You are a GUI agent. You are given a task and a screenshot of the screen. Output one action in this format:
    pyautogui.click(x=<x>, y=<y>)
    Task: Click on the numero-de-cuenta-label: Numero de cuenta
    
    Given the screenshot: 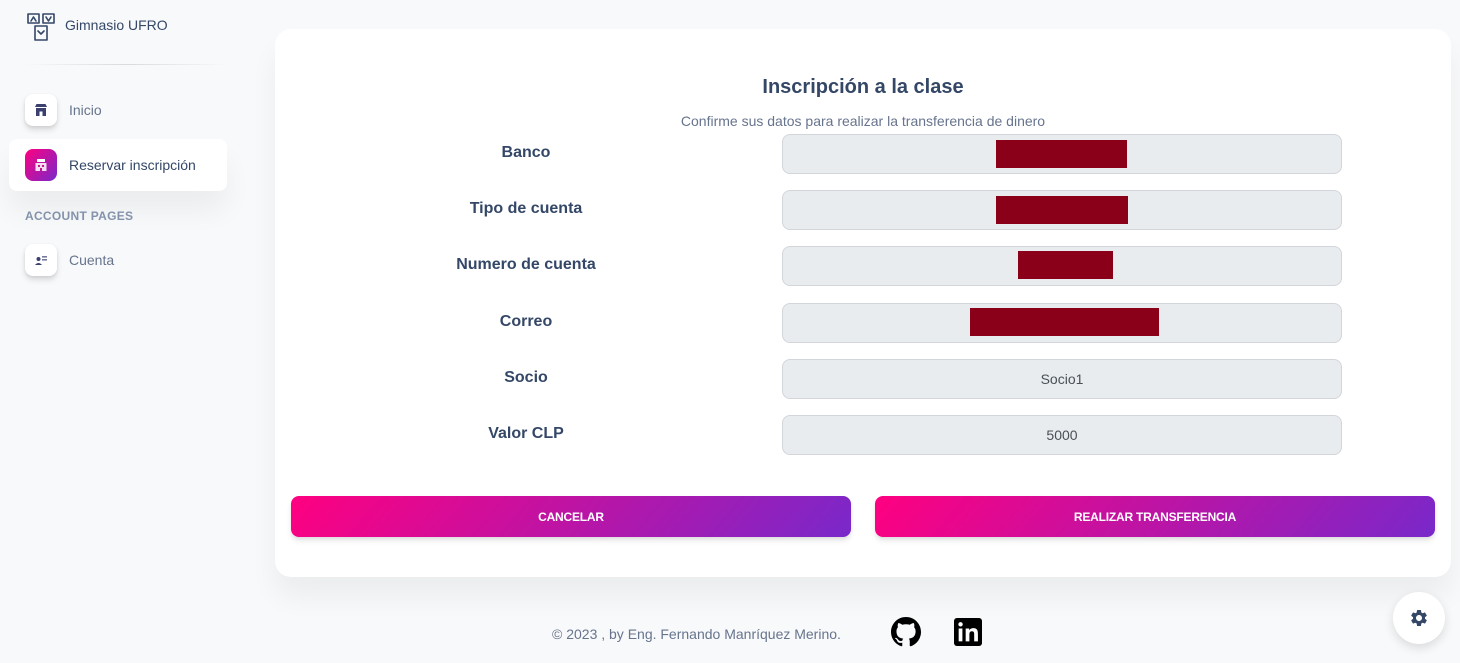 What is the action you would take?
    pyautogui.click(x=526, y=264)
    